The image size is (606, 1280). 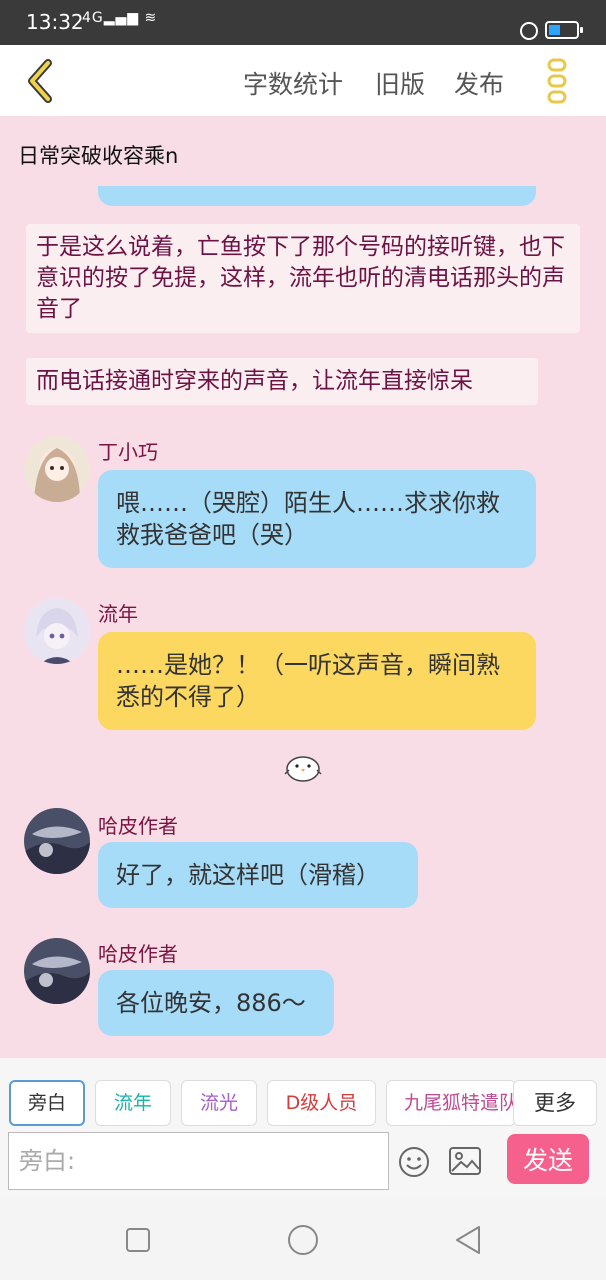 I want to click on publish-button: 发布, so click(x=479, y=83).